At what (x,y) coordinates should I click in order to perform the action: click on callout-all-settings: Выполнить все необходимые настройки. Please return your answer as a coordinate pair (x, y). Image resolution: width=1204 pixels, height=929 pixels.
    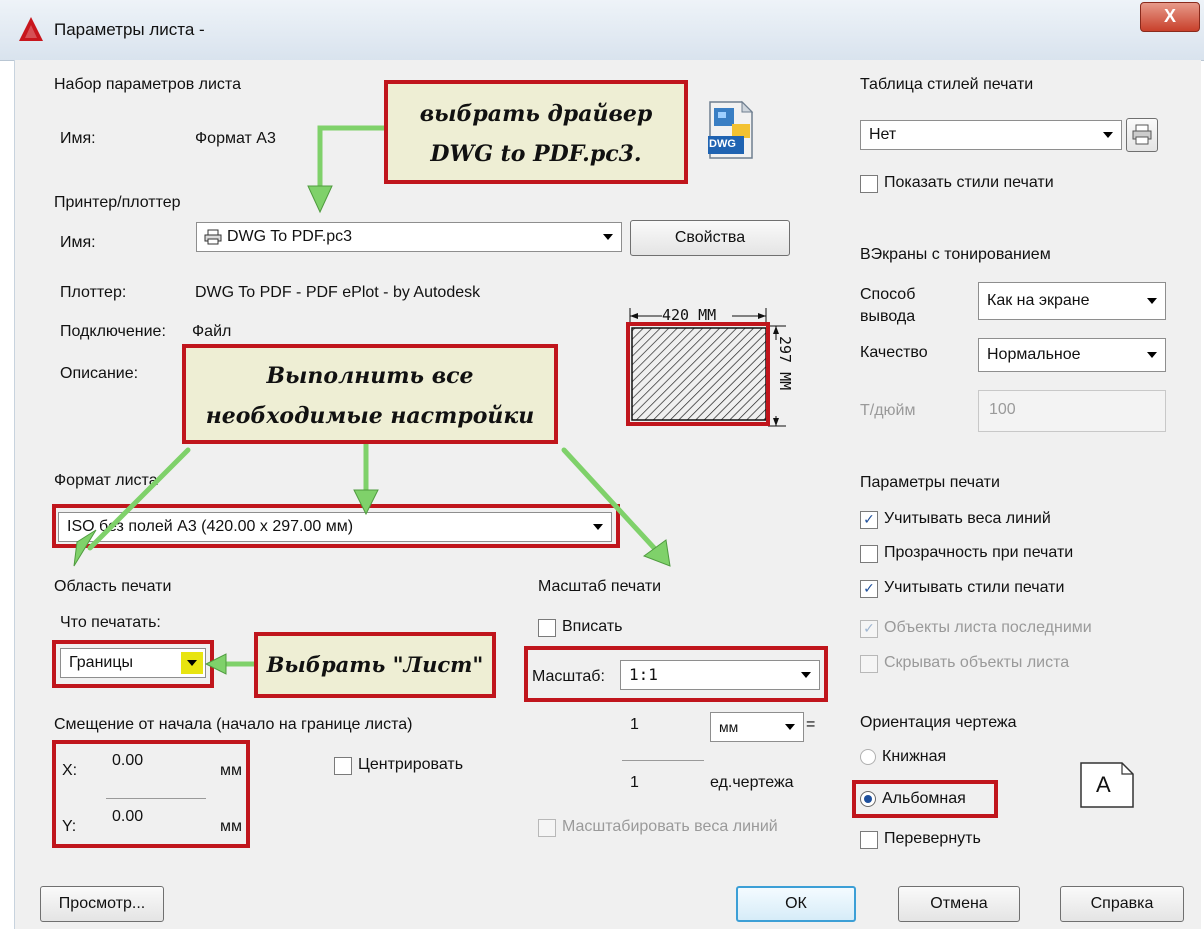
    Looking at the image, I should click on (370, 394).